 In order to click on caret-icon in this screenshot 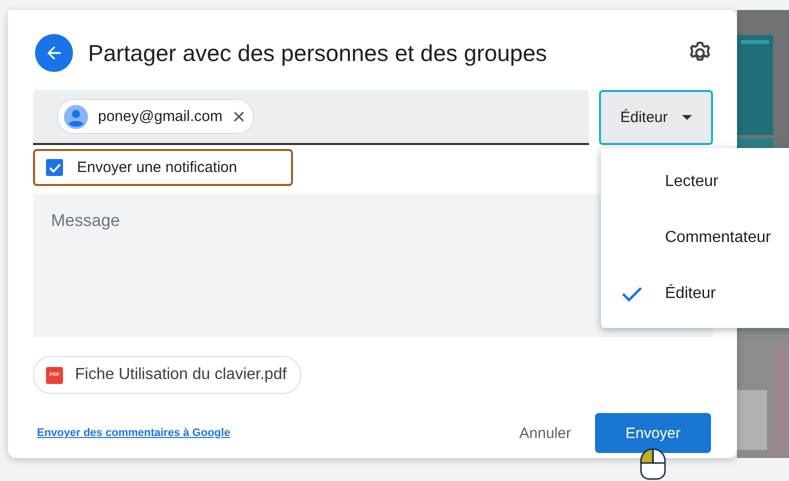, I will do `click(687, 117)`.